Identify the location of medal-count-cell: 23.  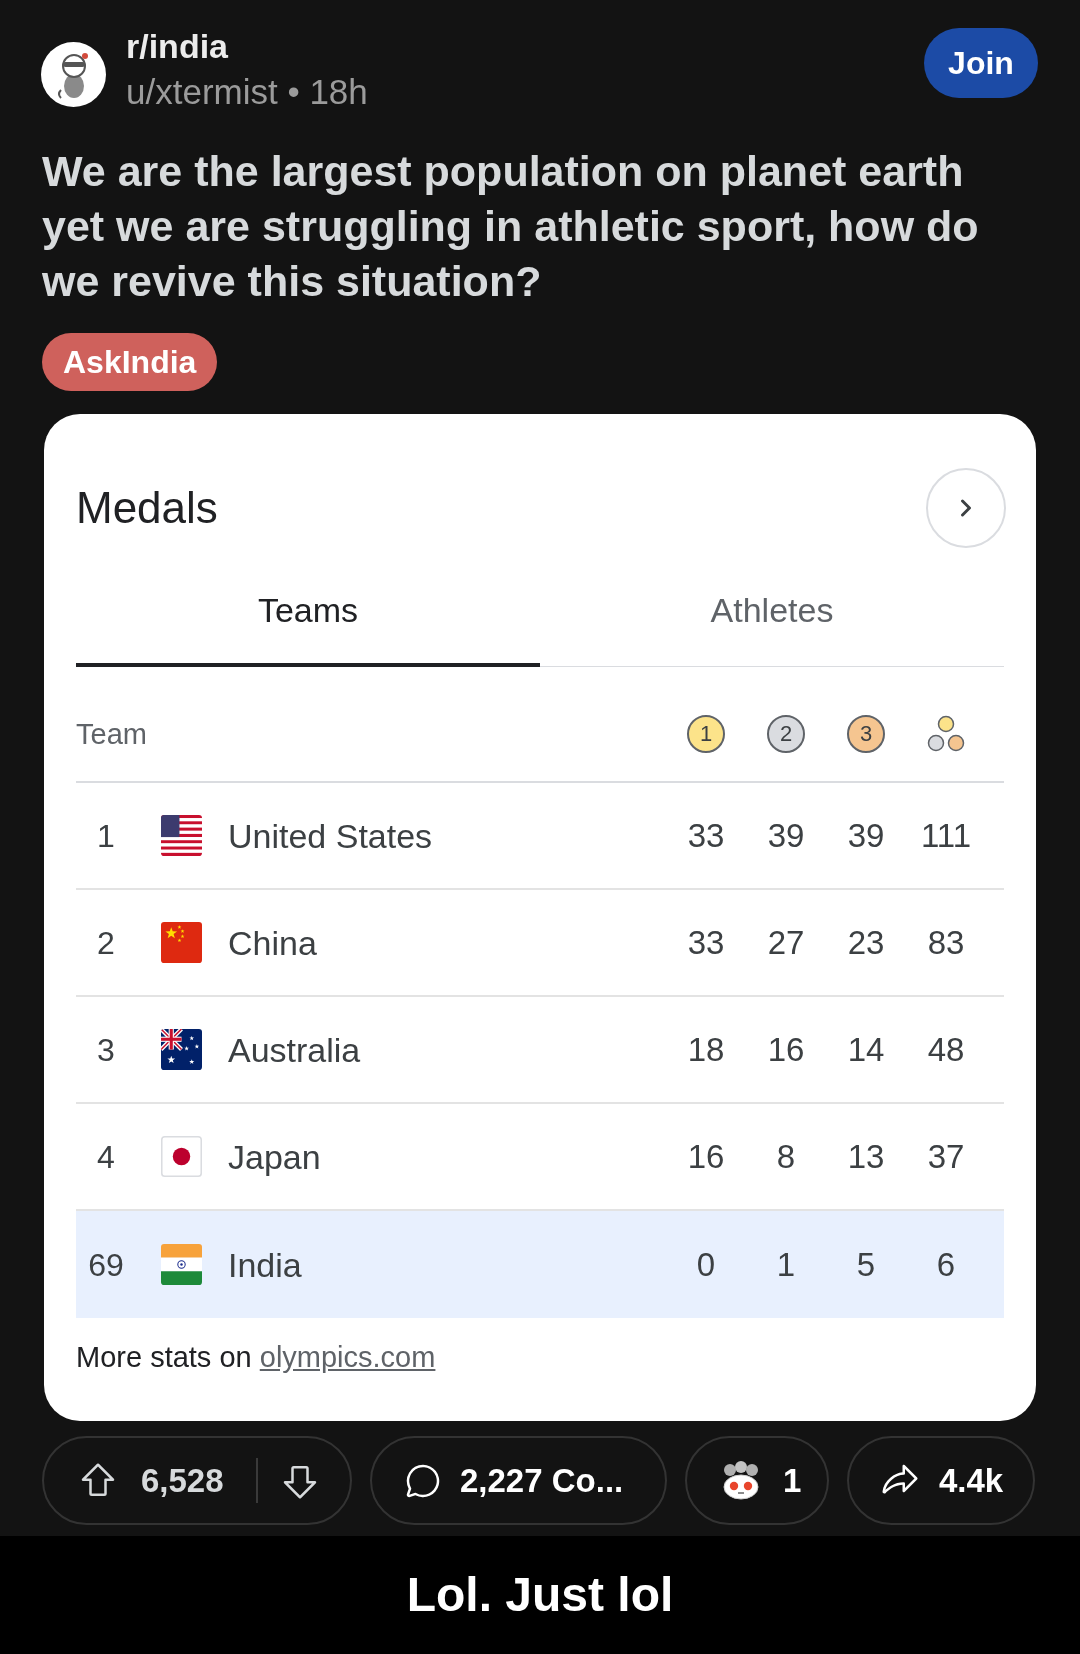
(866, 942).